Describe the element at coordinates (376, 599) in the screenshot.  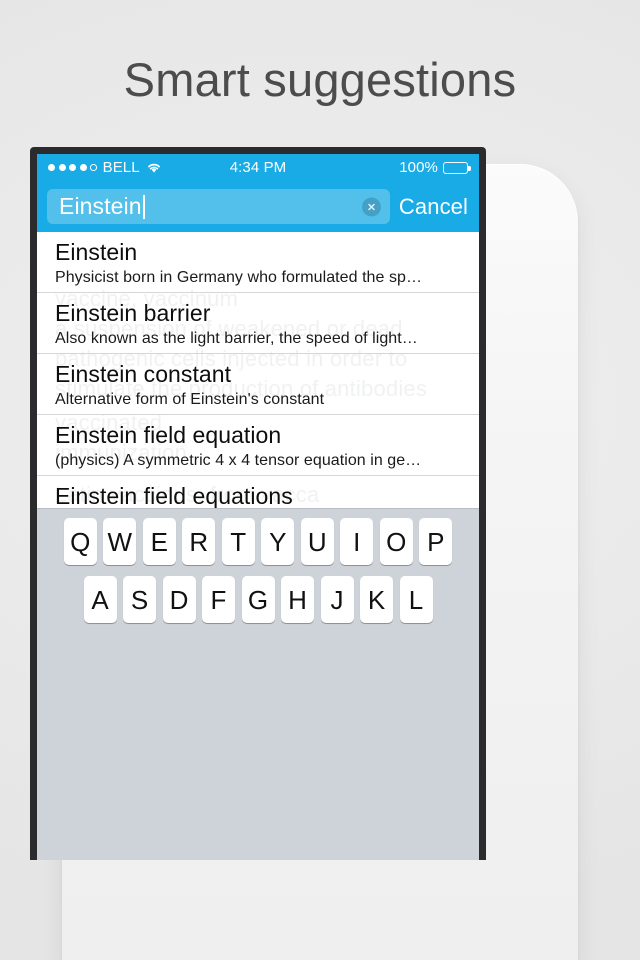
I see `key-k: K` at that location.